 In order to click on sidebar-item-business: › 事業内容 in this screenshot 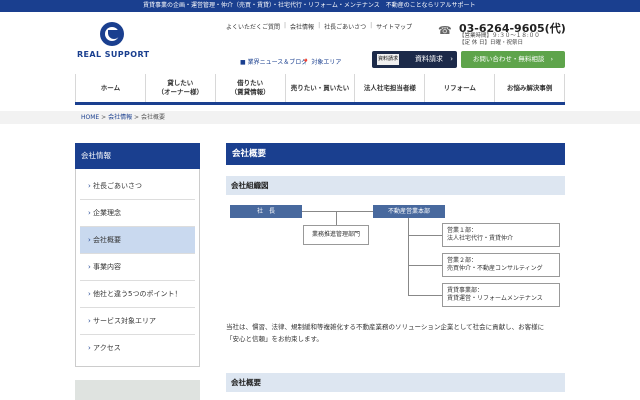, I will do `click(137, 267)`.